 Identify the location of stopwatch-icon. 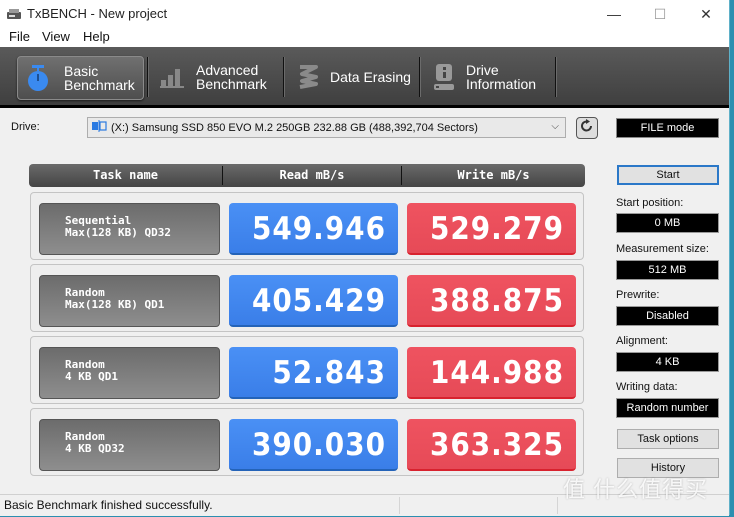
(38, 78).